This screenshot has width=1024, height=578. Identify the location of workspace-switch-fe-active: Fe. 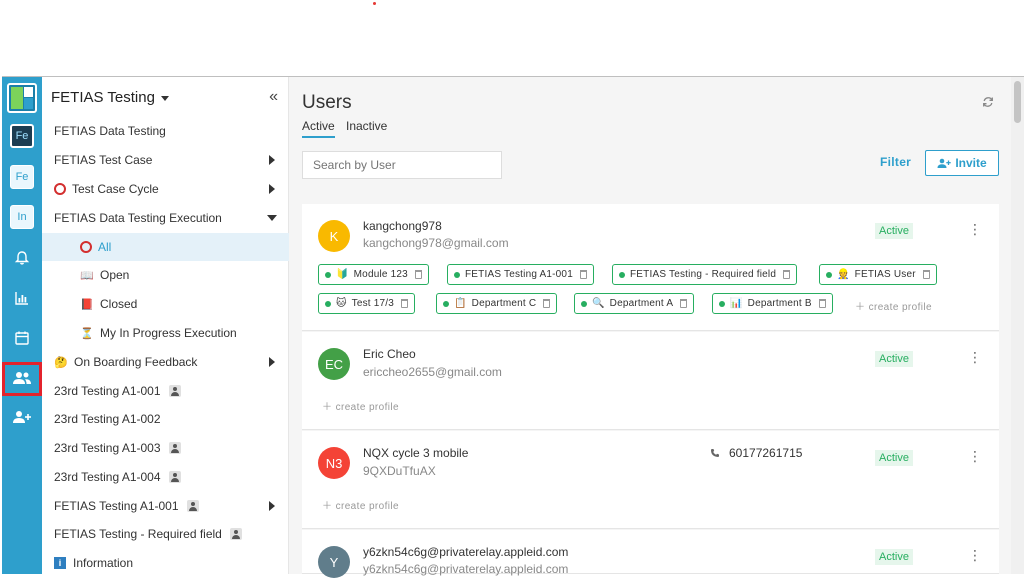
(22, 136).